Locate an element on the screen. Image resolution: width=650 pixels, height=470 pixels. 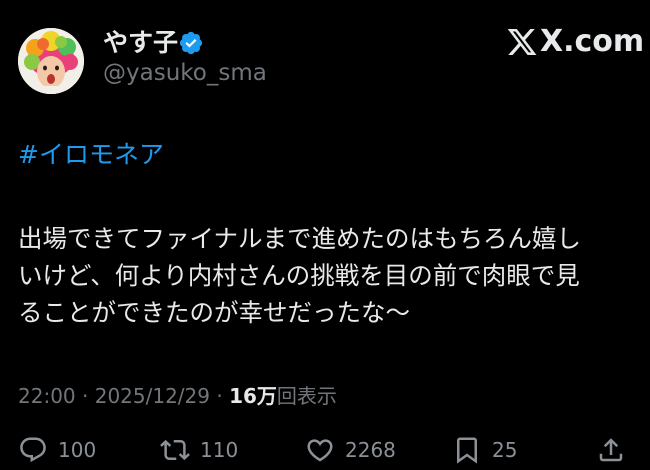
reply-icon is located at coordinates (33, 450).